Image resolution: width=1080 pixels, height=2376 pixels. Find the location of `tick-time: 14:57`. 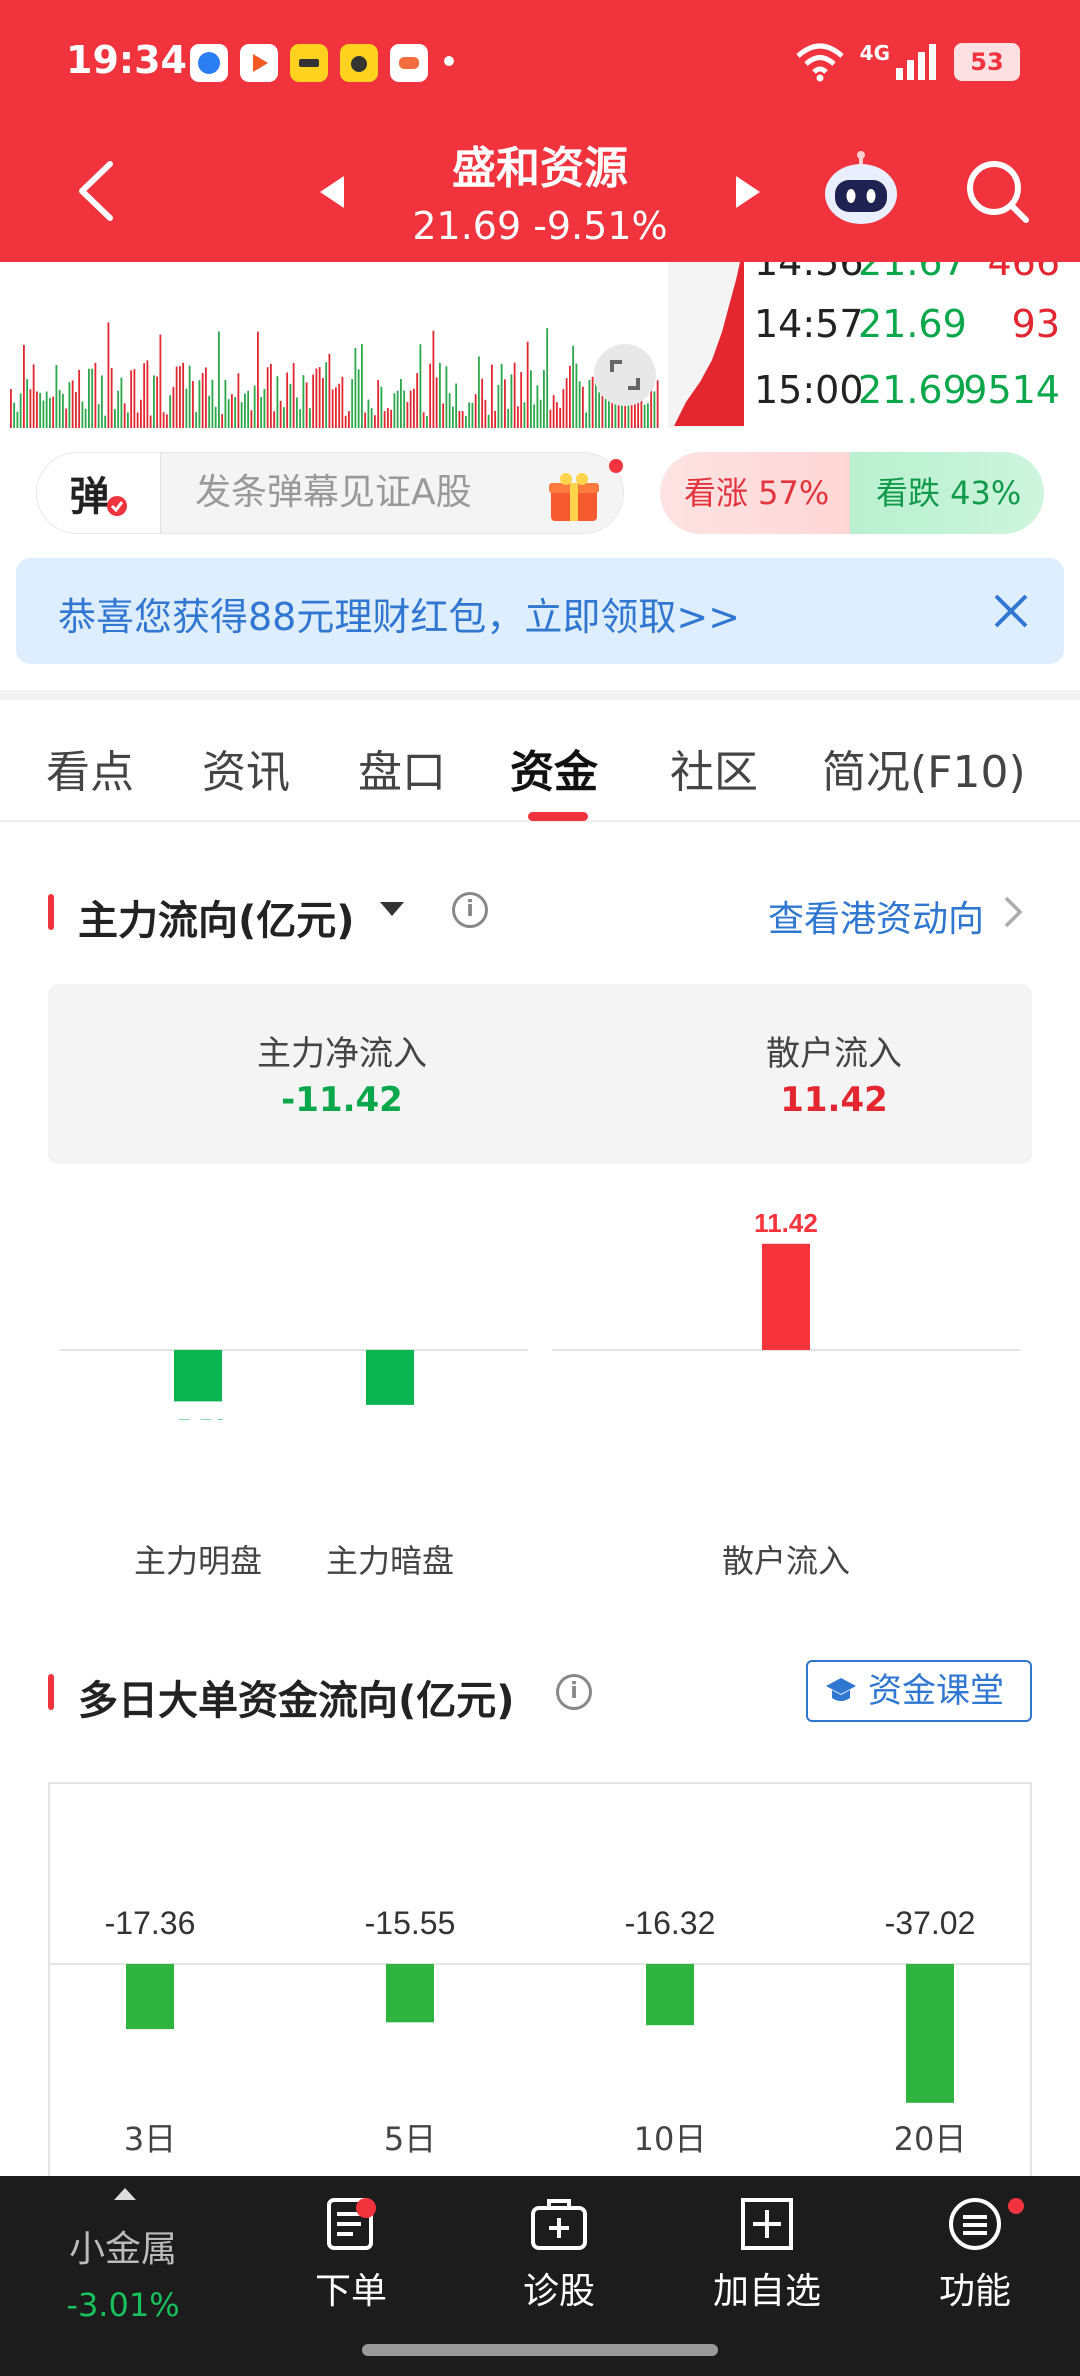

tick-time: 14:57 is located at coordinates (809, 324).